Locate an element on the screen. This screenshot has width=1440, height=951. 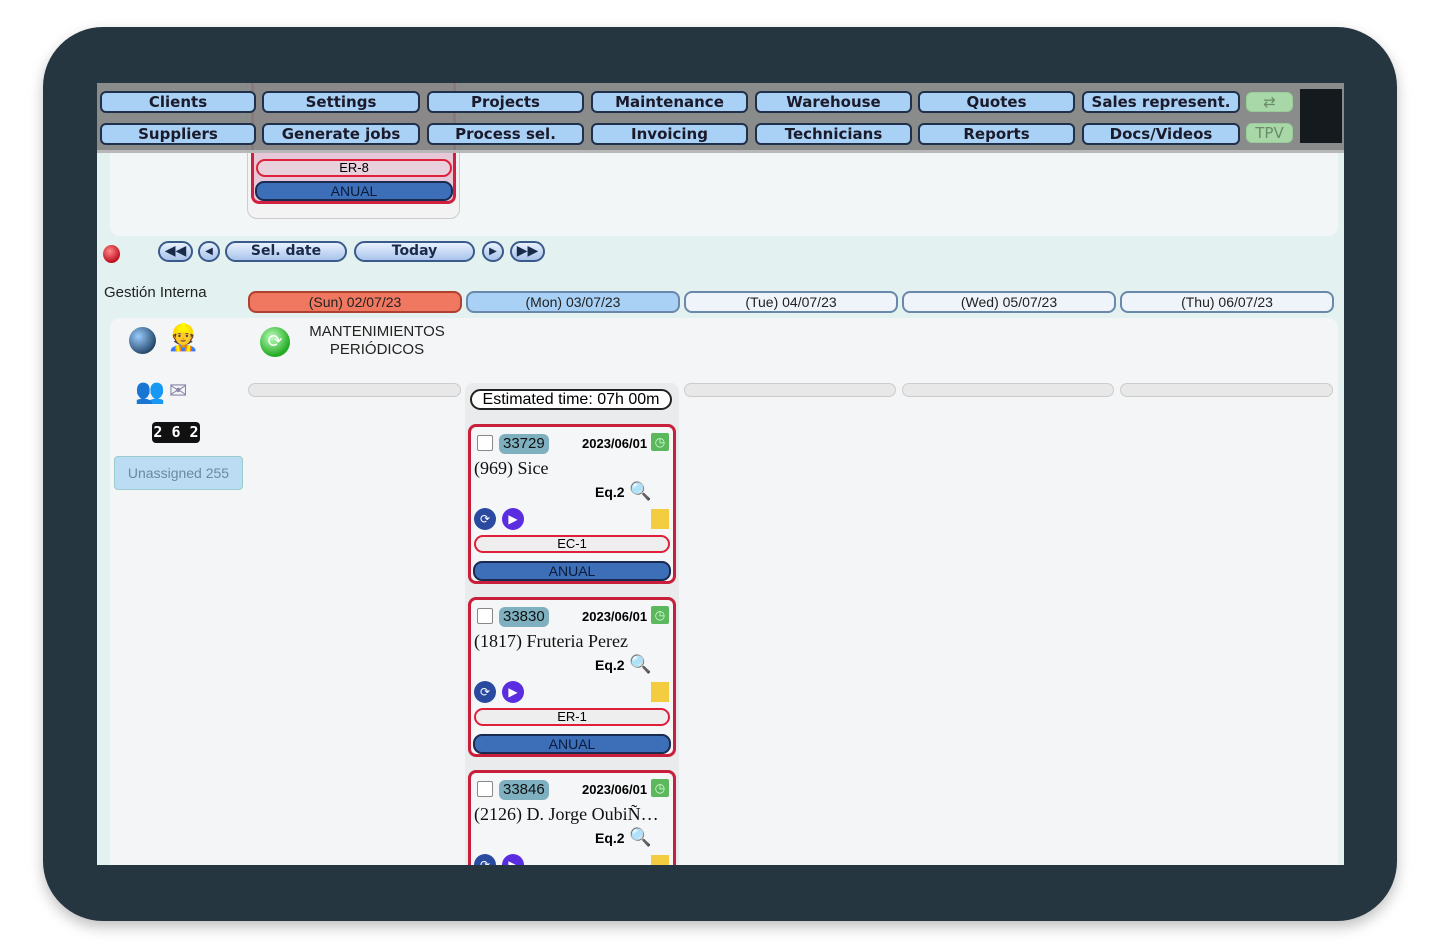
nav-settings: Settings is located at coordinates (341, 102).